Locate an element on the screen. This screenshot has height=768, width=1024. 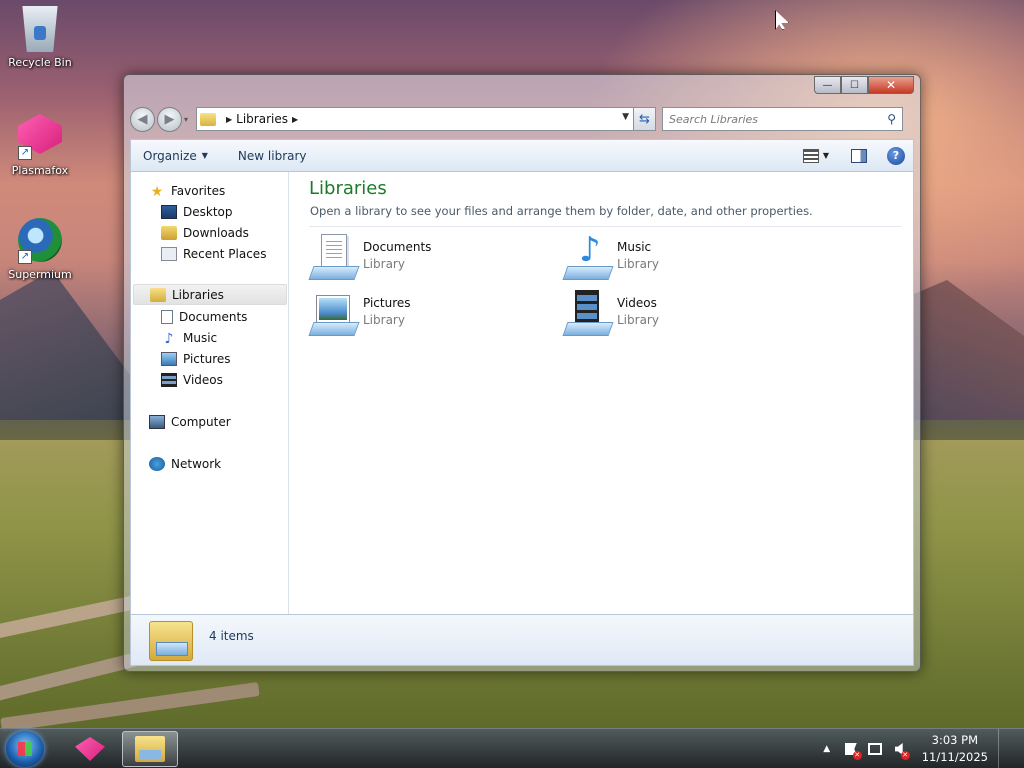
preview-pane-icon is located at coordinates (859, 155).